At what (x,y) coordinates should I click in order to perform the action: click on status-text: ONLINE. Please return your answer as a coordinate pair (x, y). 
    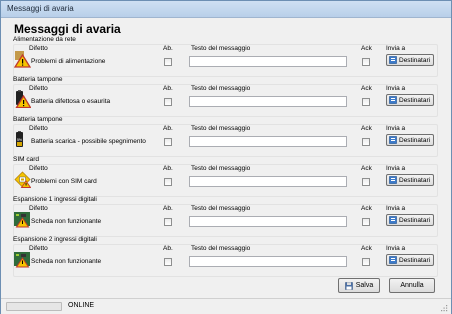
    Looking at the image, I should click on (81, 305).